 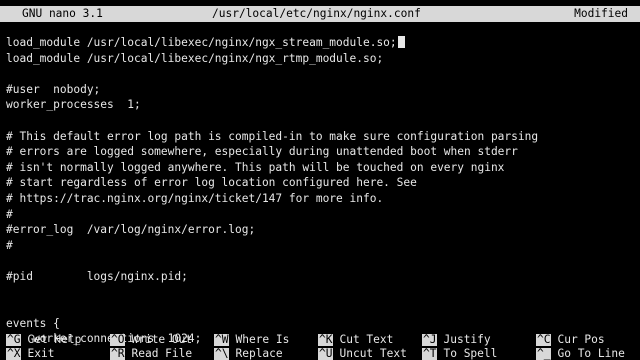 I want to click on file-path: /usr/local/etc/nginx/nginx.conf, so click(x=316, y=13).